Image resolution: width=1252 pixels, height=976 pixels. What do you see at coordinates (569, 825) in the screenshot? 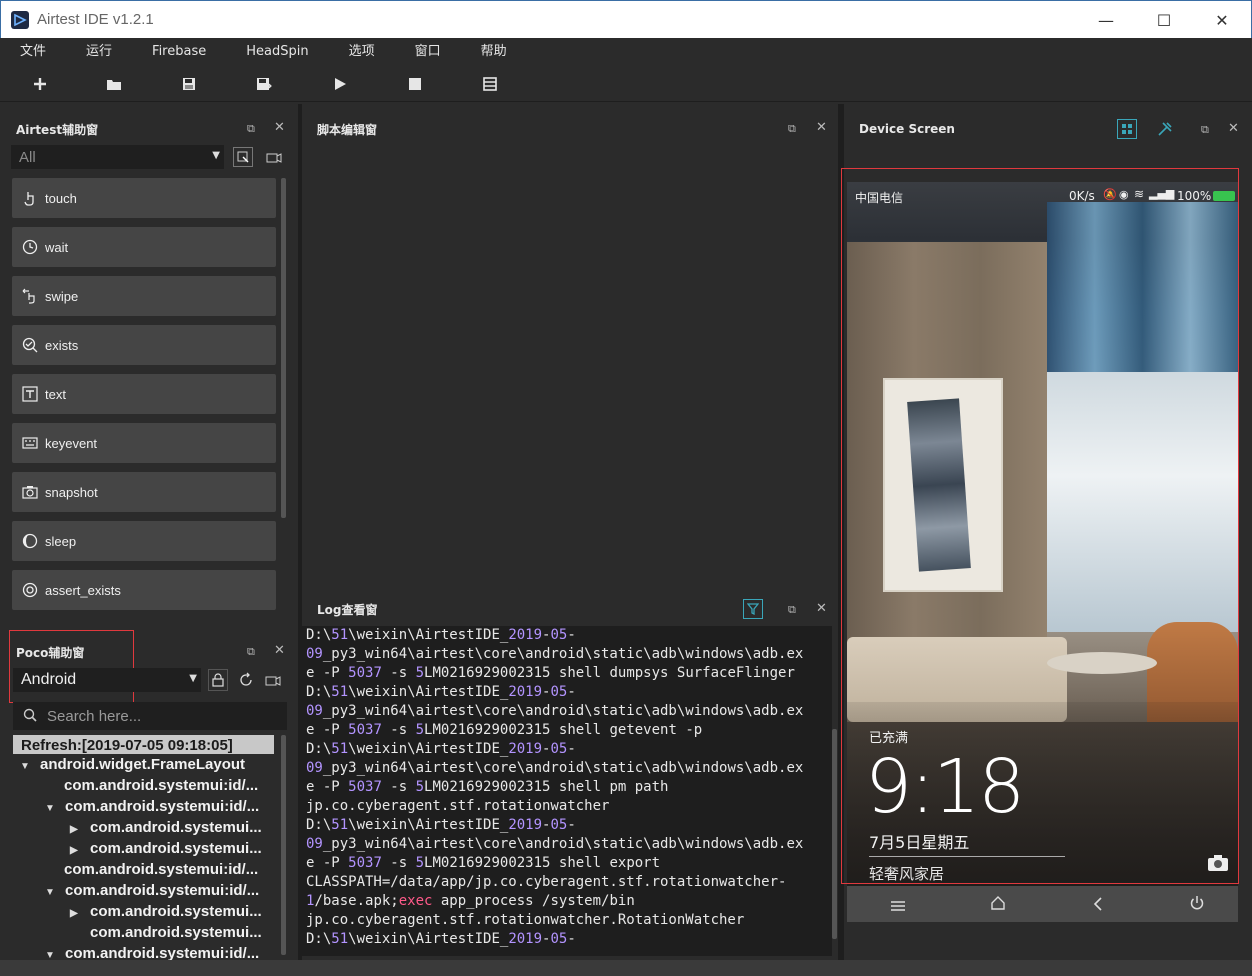
I see `log-line: D:\51\weixin\AirtestIDE_2019-05-` at bounding box center [569, 825].